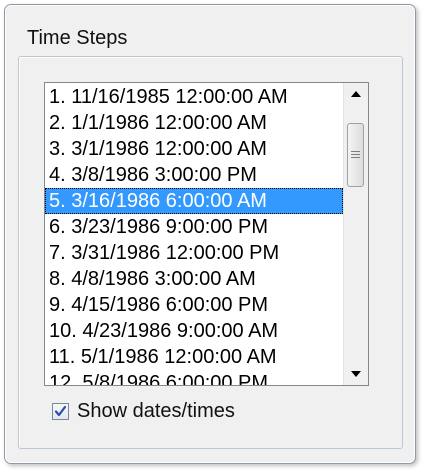 The height and width of the screenshot is (474, 427). I want to click on list-item-selected: 5. 3/16/1986 6:00:00 AM, so click(194, 201).